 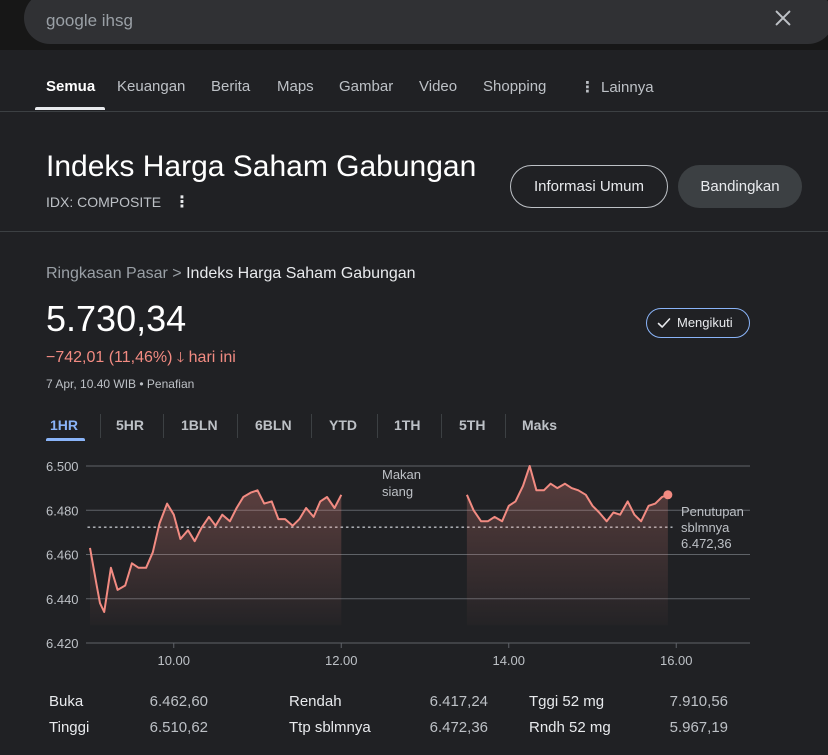 I want to click on lunch-label-line: siang, so click(x=397, y=491).